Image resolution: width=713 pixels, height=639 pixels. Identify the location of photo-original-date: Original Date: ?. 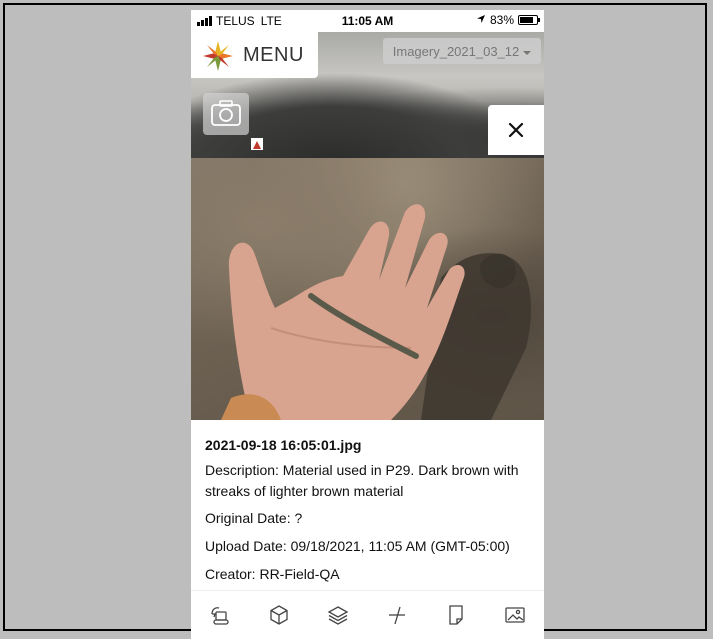
(254, 518).